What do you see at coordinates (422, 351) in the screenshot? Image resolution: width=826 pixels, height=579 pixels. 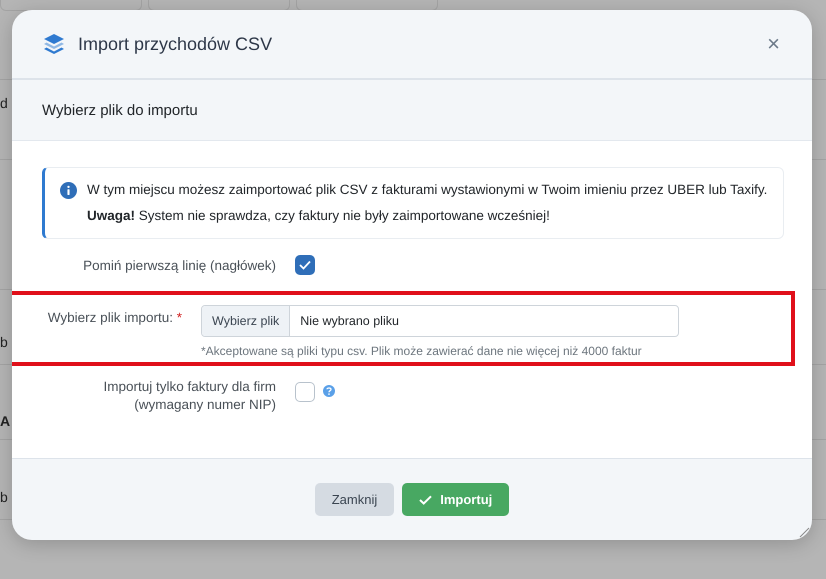 I see `hint-text: *Akceptowane są pliki typu csv. Plik może zawierać dane nie więcej niż 4000 faktur` at bounding box center [422, 351].